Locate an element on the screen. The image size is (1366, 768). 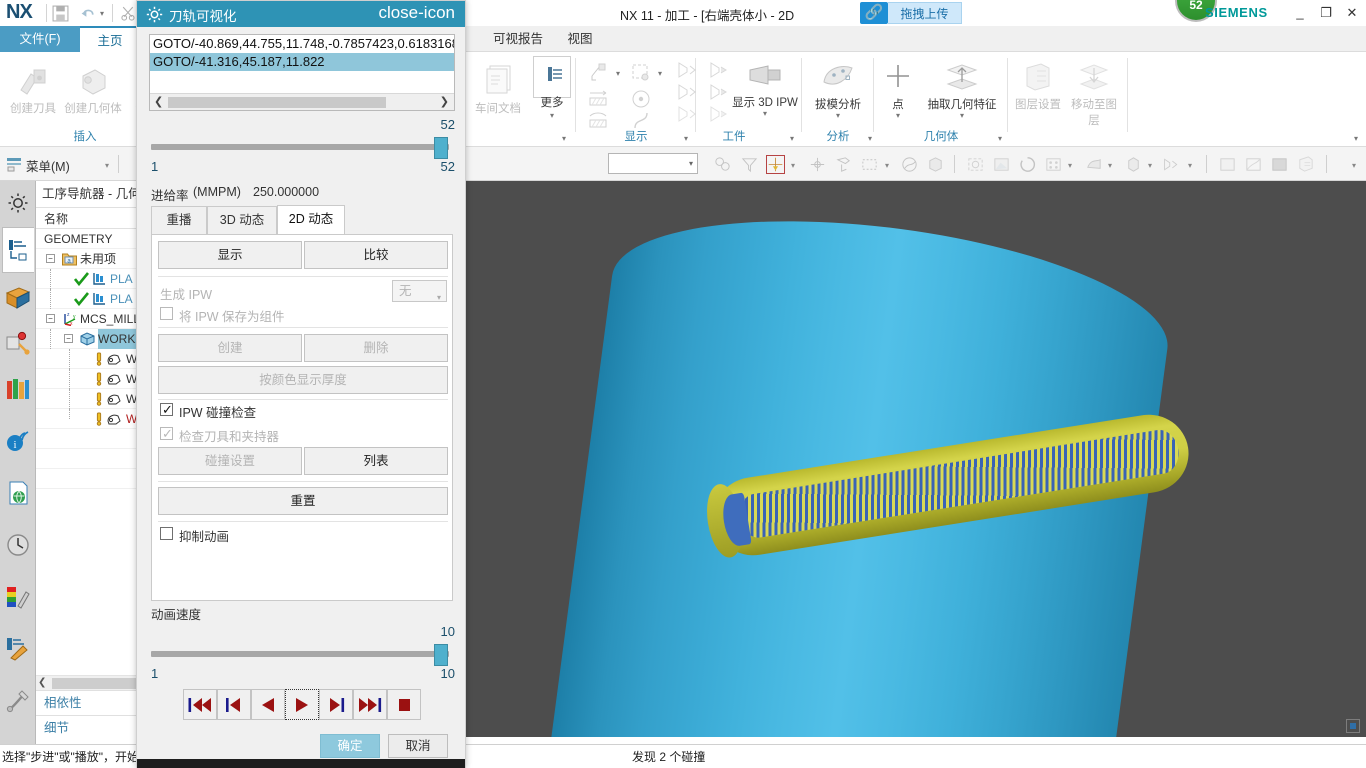
layer-list-icon is located at coordinates (1305, 164).